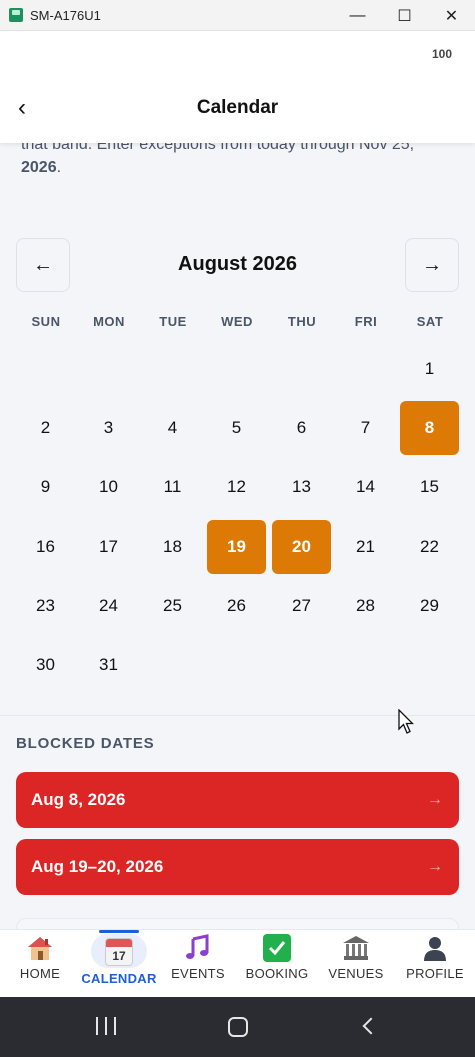  Describe the element at coordinates (119, 978) in the screenshot. I see `tab-label: CALENDAR` at that location.